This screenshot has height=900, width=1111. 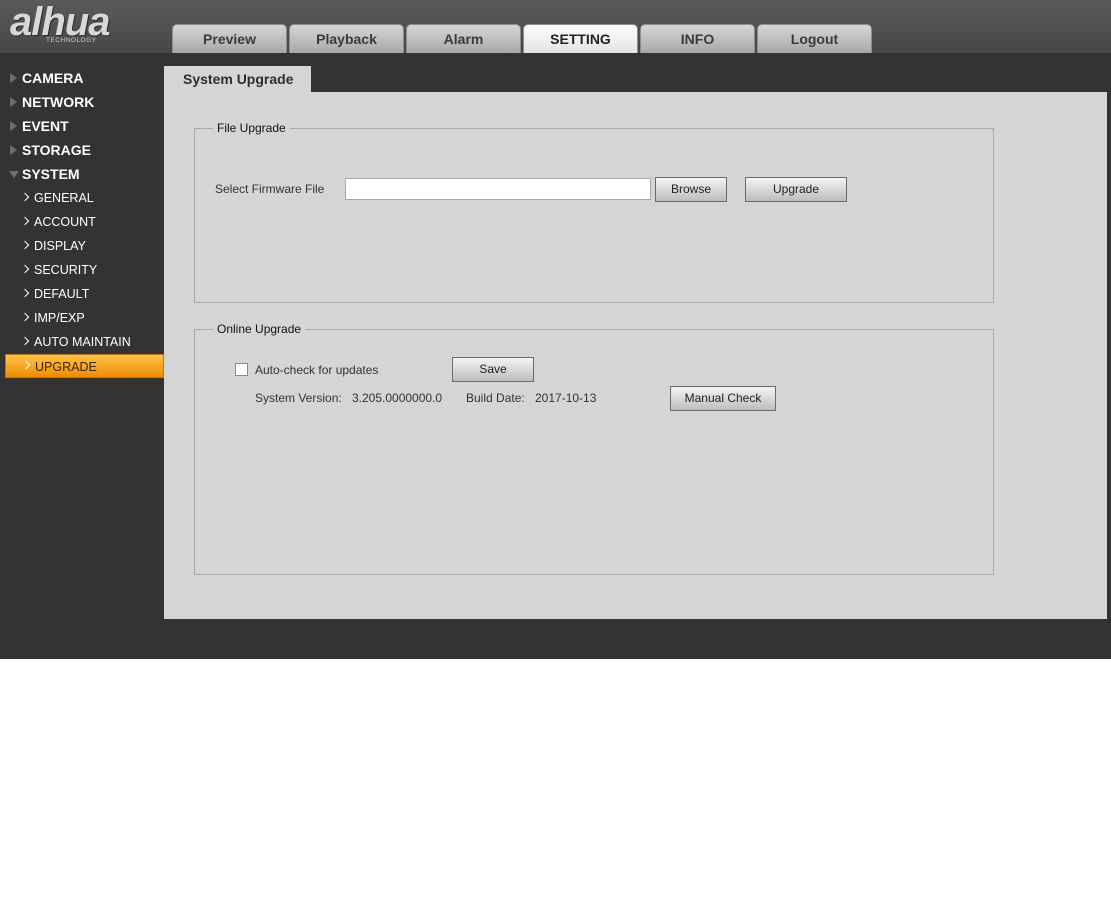 I want to click on sidebar-item-general: GENERAL, so click(x=82, y=198).